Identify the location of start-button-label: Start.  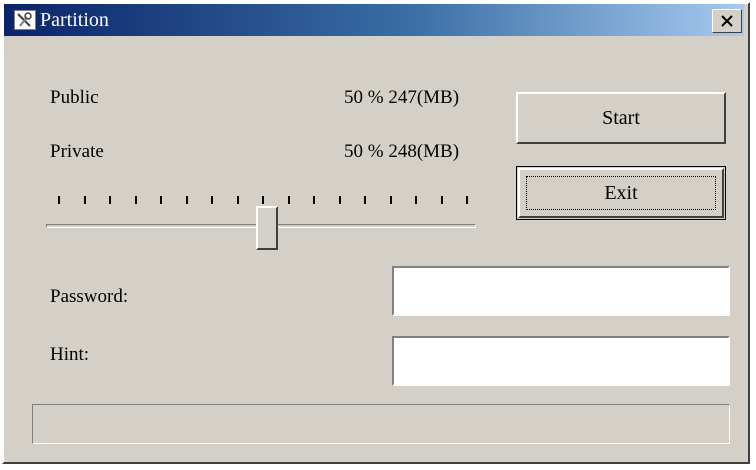
(621, 117).